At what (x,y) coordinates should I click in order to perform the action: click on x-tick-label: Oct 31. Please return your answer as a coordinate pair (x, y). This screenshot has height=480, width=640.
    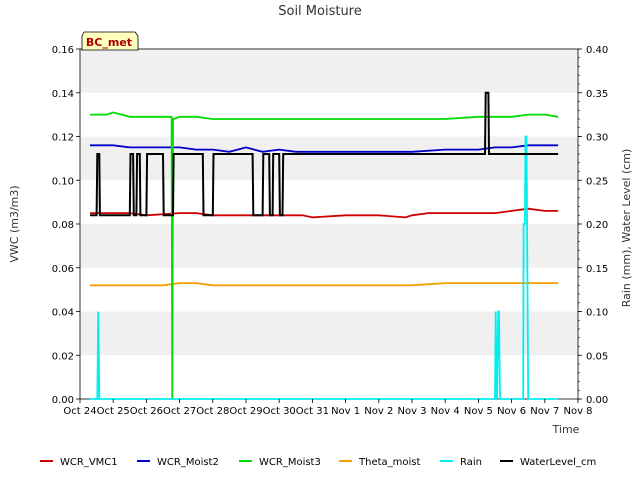
    Looking at the image, I should click on (312, 411).